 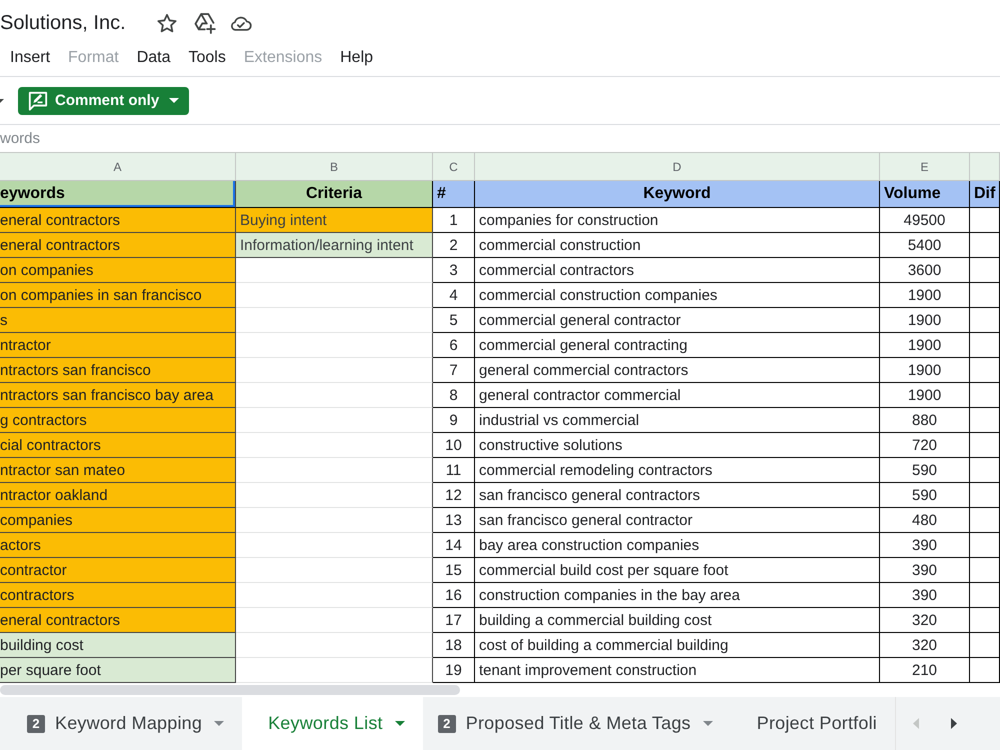 What do you see at coordinates (454, 167) in the screenshot?
I see `column-letter: C` at bounding box center [454, 167].